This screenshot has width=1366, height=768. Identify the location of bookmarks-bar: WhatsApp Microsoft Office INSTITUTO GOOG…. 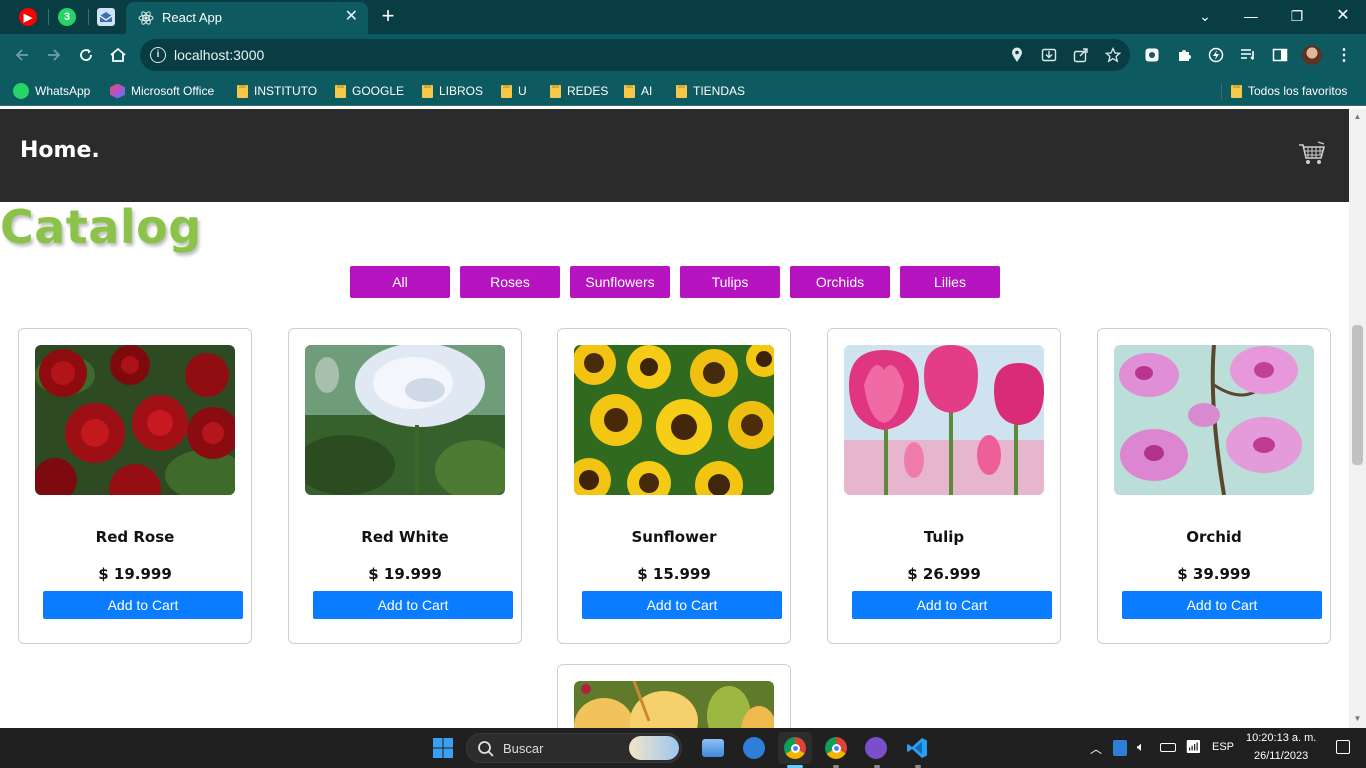
(683, 91).